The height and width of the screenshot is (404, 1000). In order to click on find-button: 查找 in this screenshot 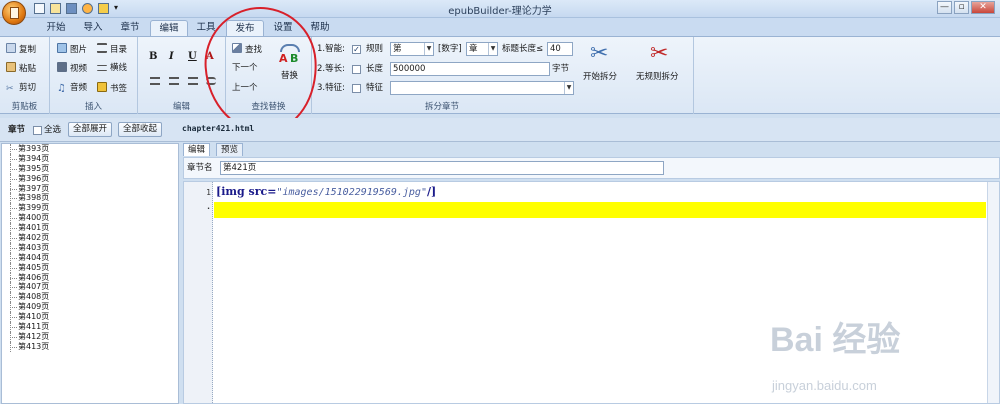, I will do `click(247, 49)`.